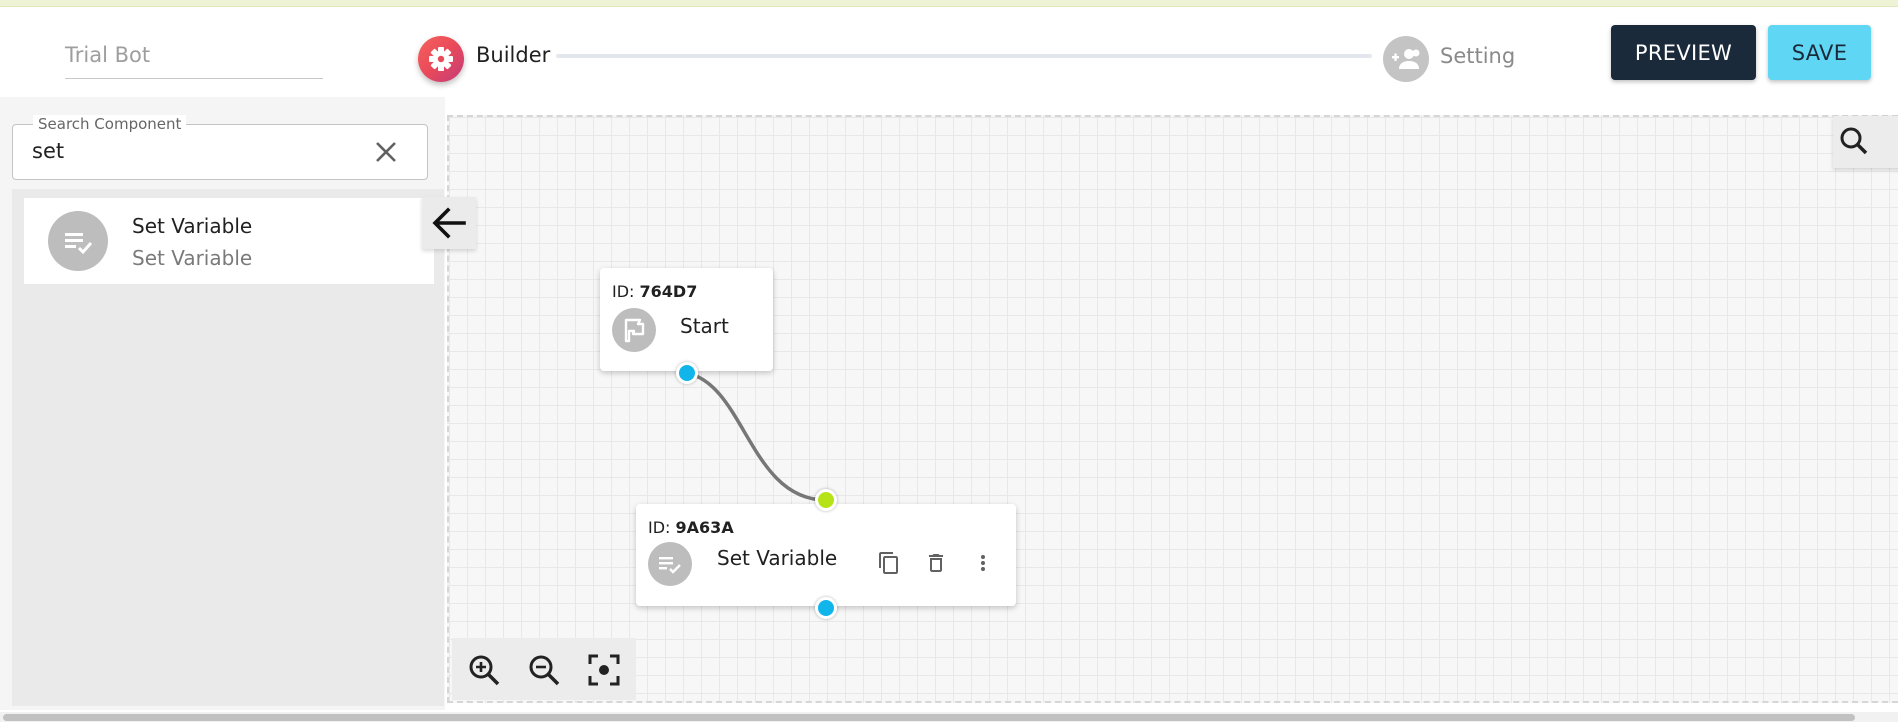 This screenshot has height=722, width=1898. What do you see at coordinates (687, 373) in the screenshot?
I see `node-start-output-handle` at bounding box center [687, 373].